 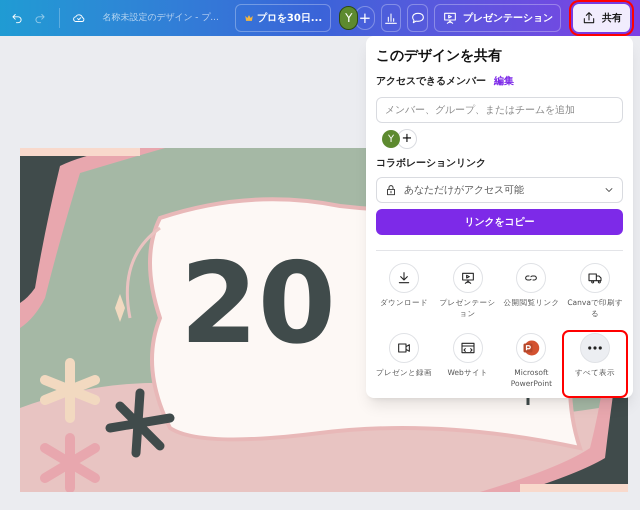 I want to click on design-heading: 20, so click(x=258, y=304).